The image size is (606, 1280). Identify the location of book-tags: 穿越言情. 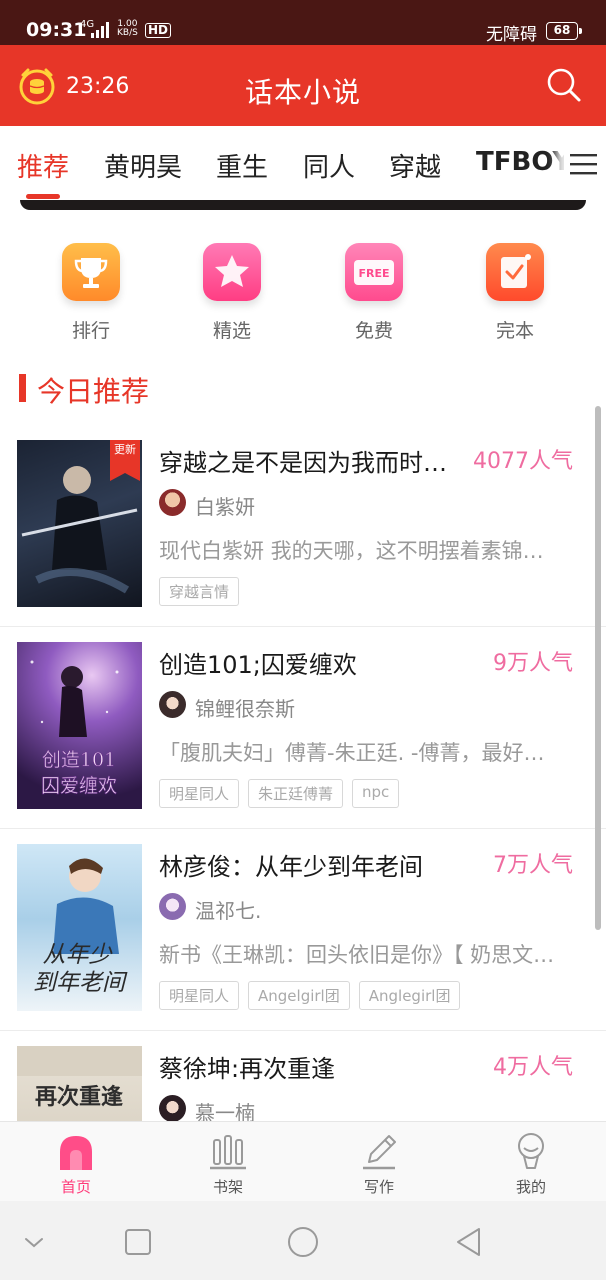
(199, 591).